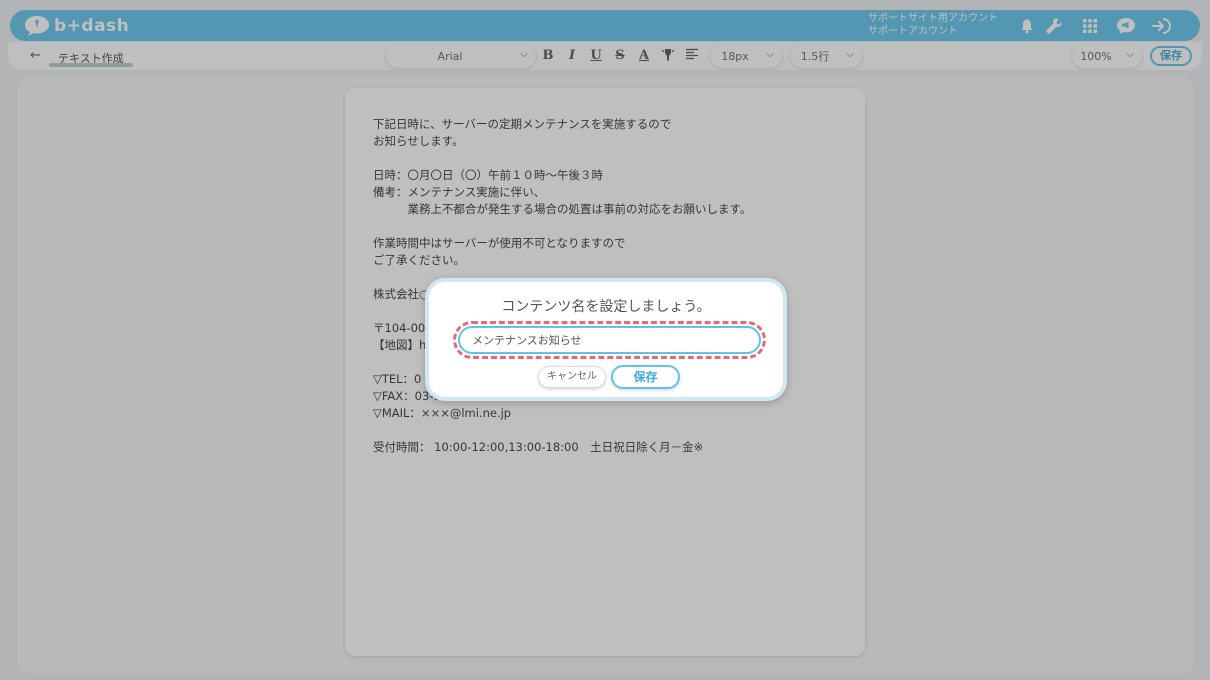 This screenshot has width=1210, height=680. I want to click on content-name-dialog: コンテンツ名を設定しましょう。 キャンセル 保存, so click(606, 339).